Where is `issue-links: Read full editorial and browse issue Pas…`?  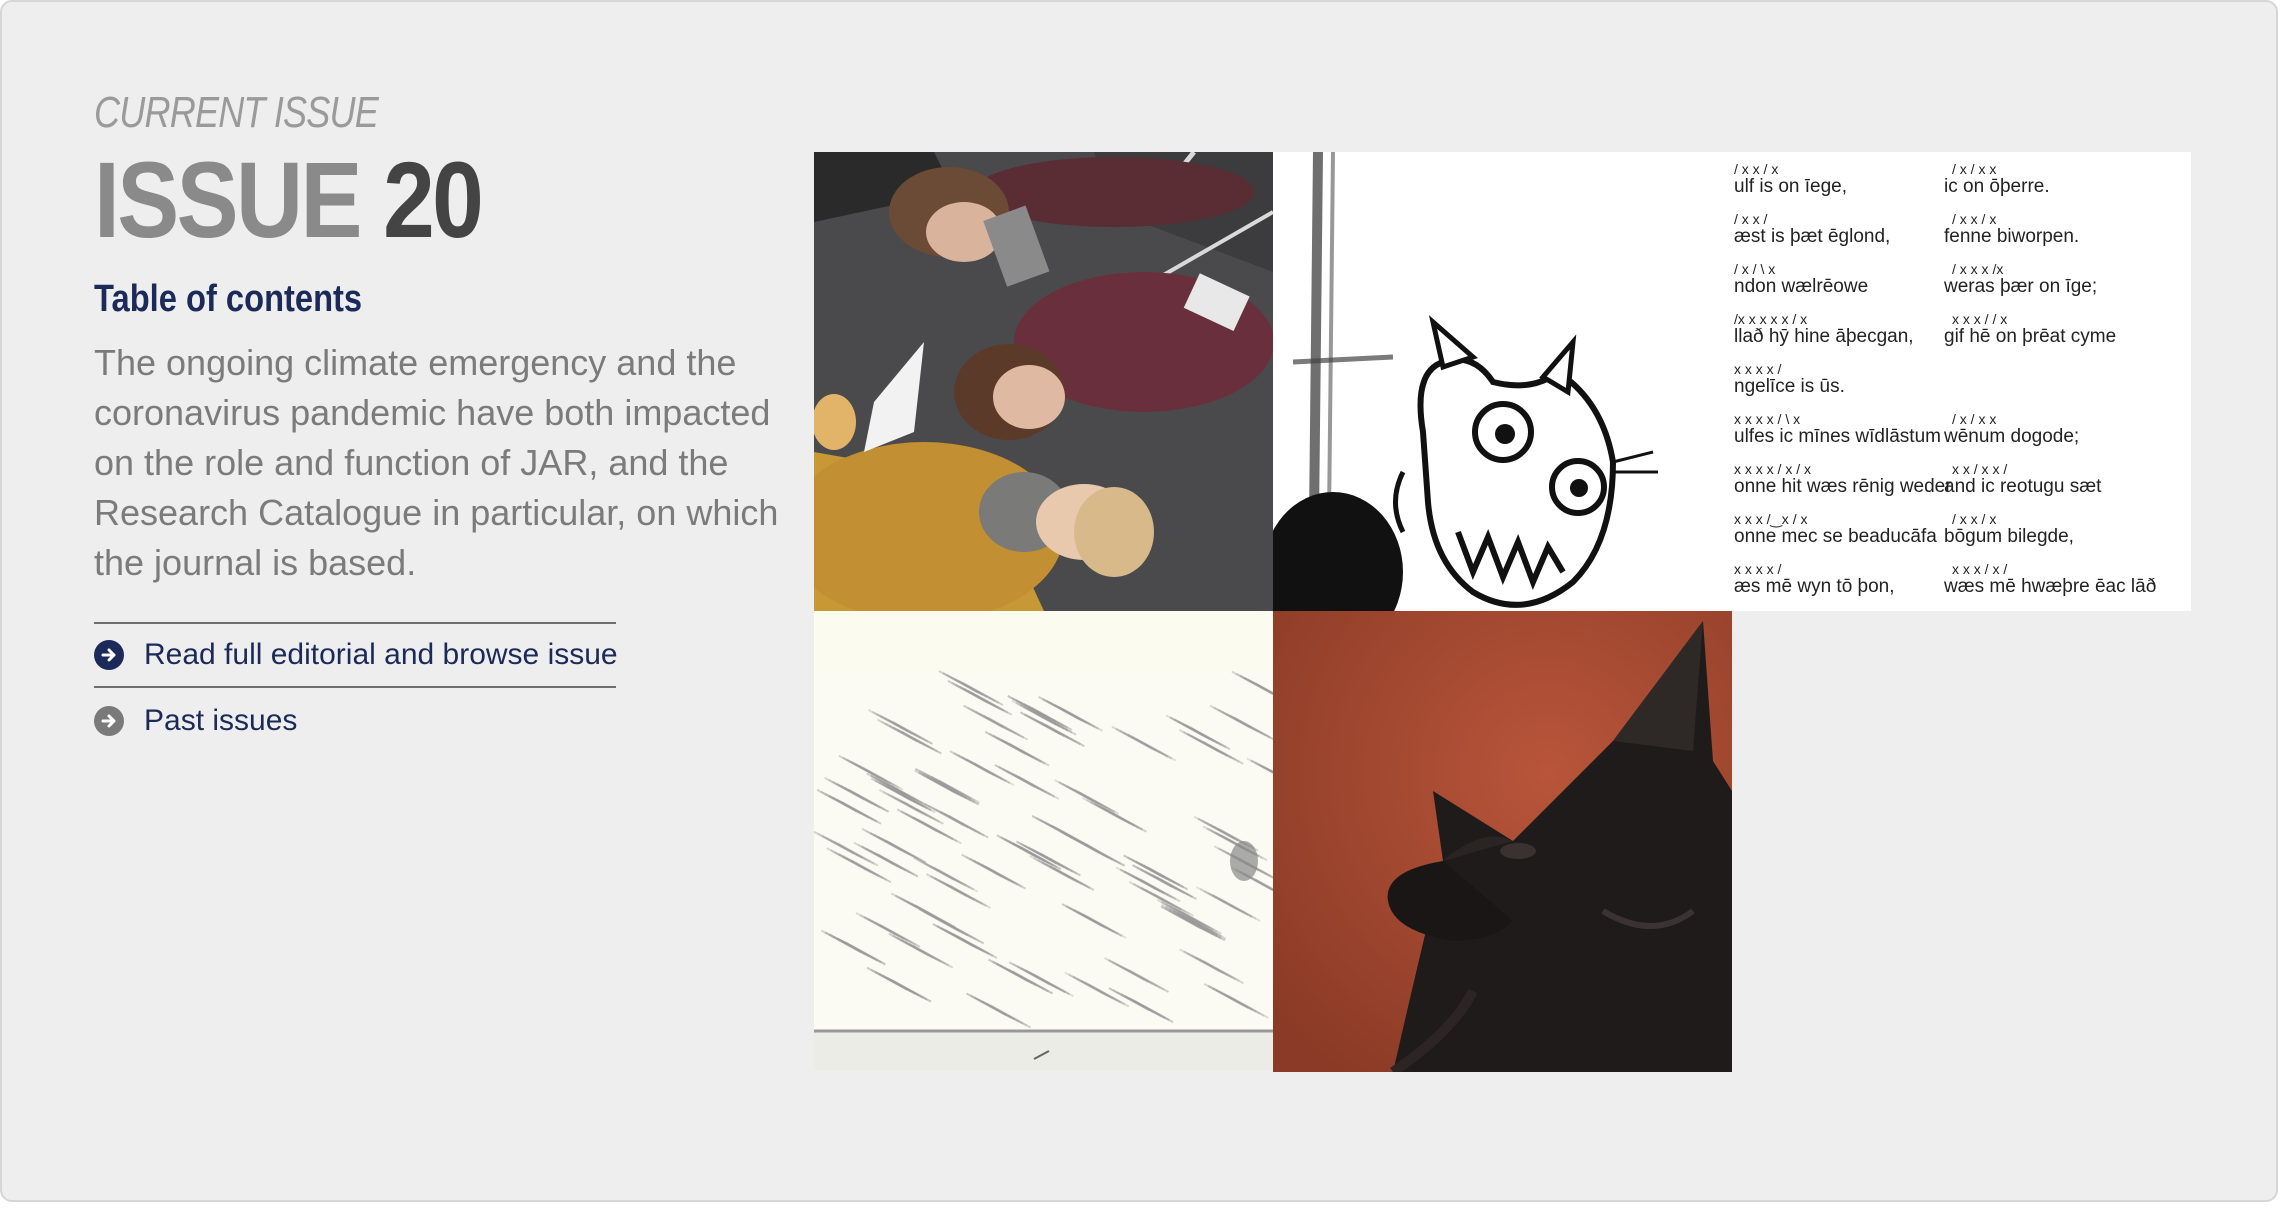
issue-links: Read full editorial and browse issue Pas… is located at coordinates (356, 687).